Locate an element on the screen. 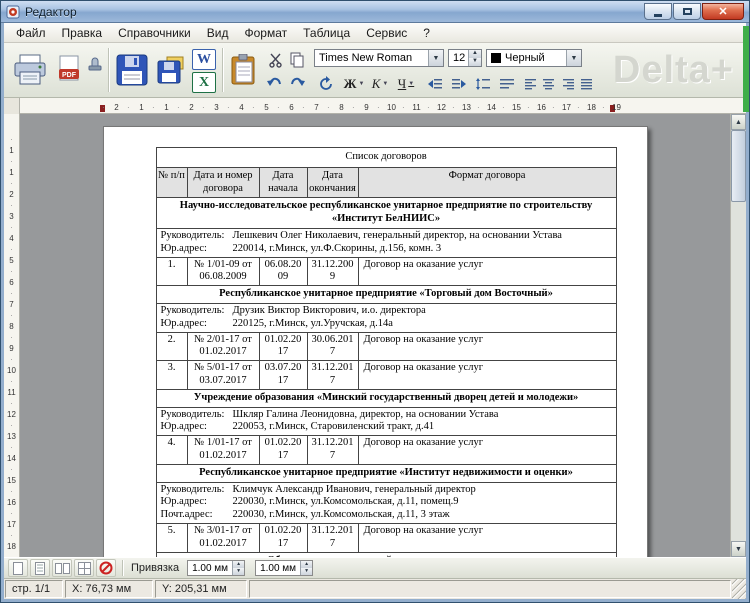 The image size is (750, 603). align-center-button is located at coordinates (549, 83).